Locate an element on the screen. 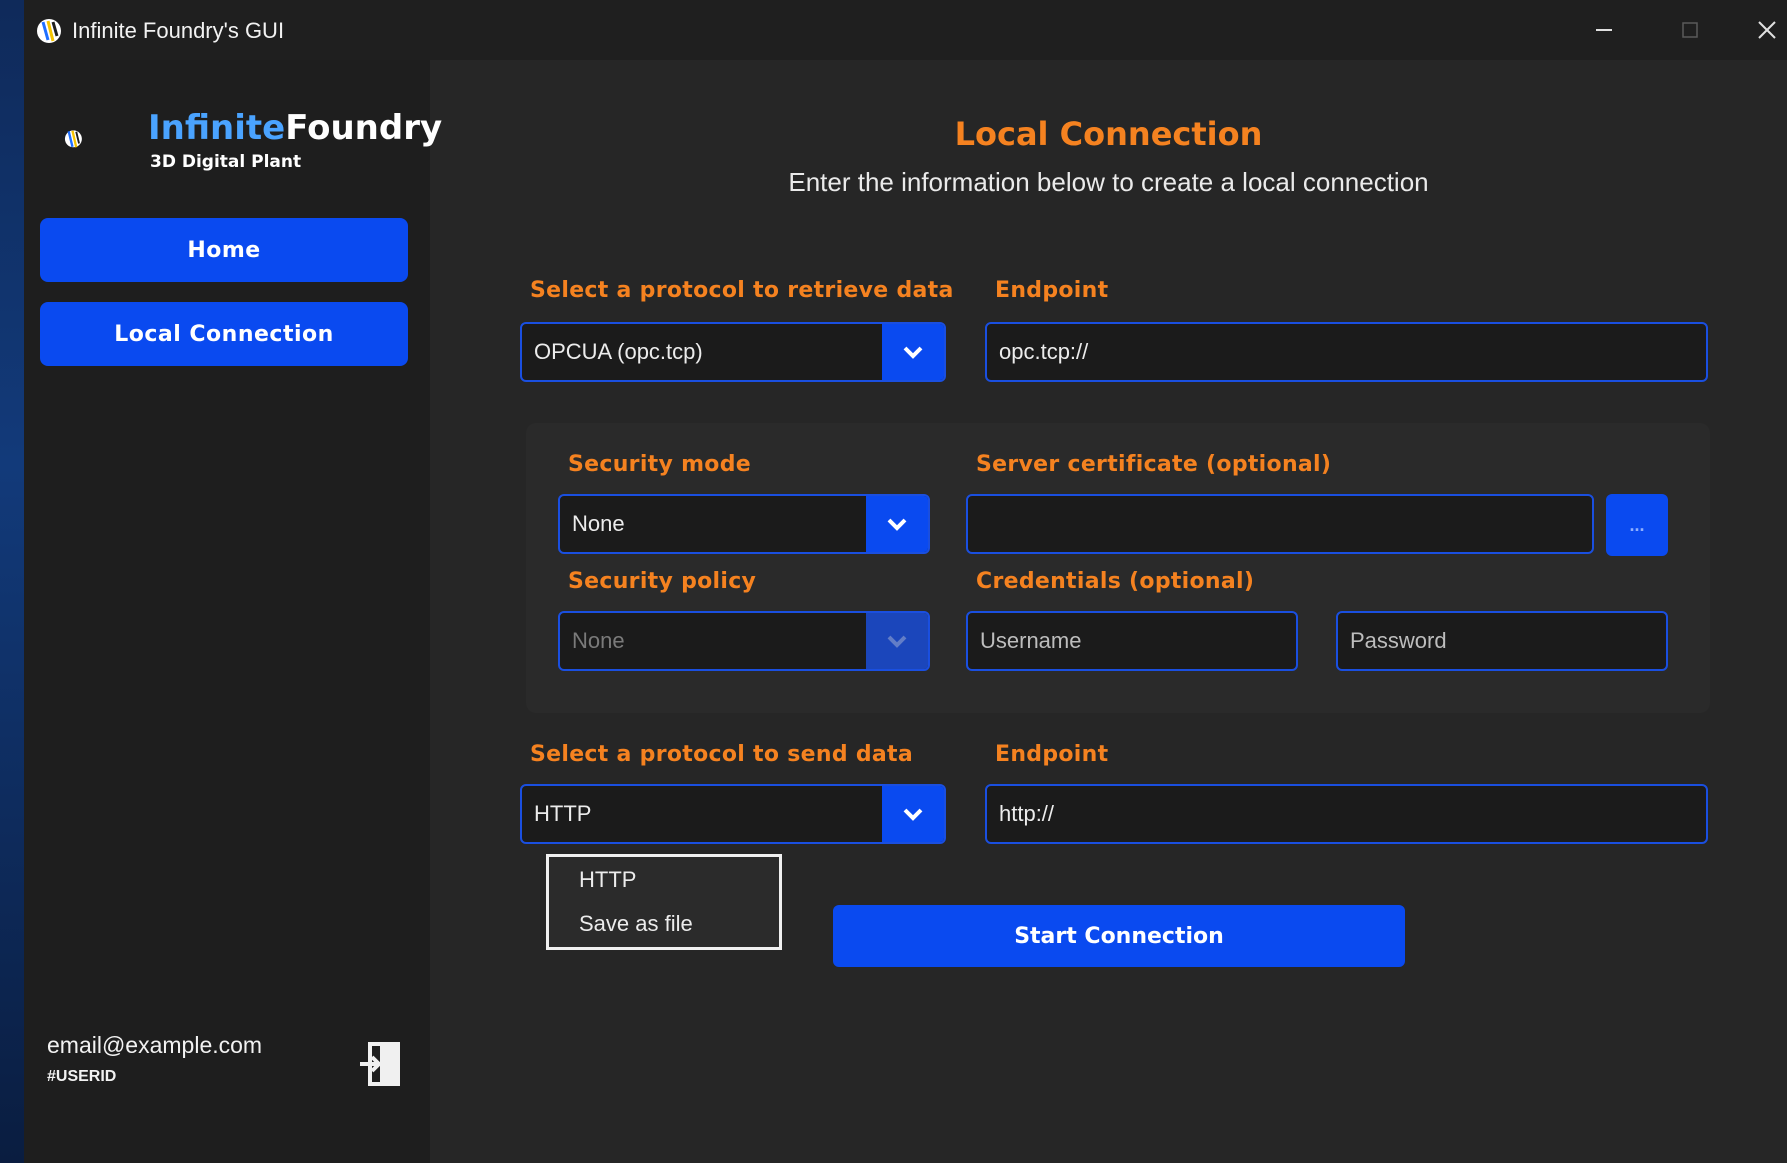 The image size is (1787, 1163). password-placeholder: Password is located at coordinates (1398, 640).